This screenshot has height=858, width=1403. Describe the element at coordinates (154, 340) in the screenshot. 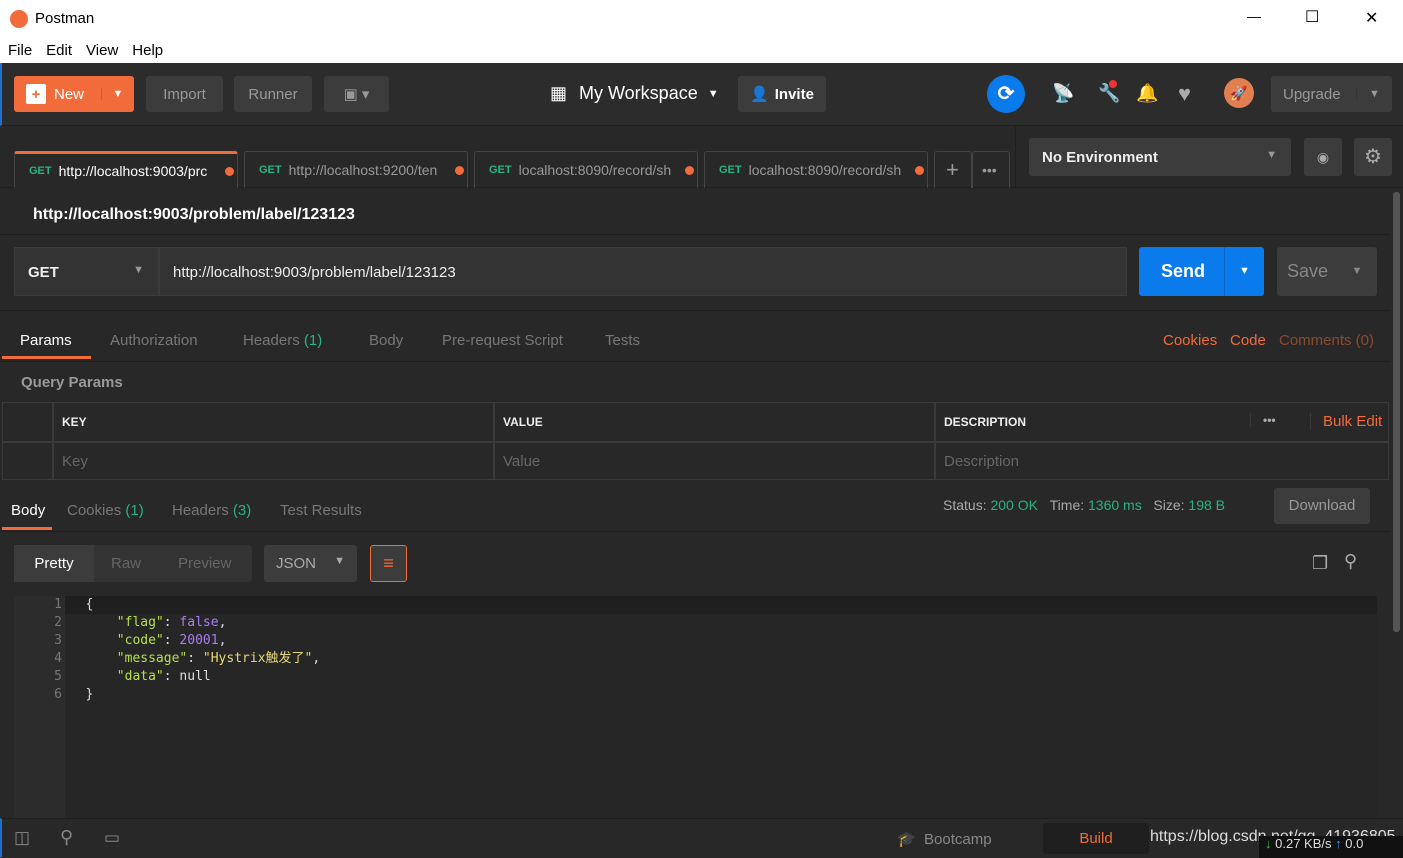

I see `tab-authorization: Authorization` at that location.